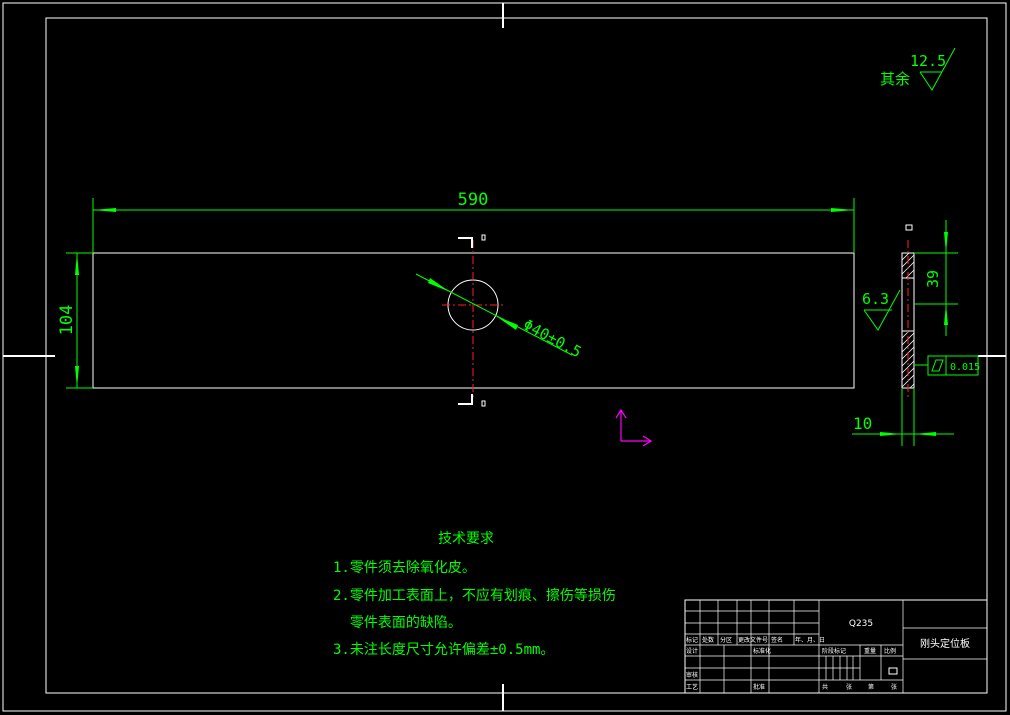  Describe the element at coordinates (753, 640) in the screenshot. I see `label-change-doc: 更改文件号` at that location.